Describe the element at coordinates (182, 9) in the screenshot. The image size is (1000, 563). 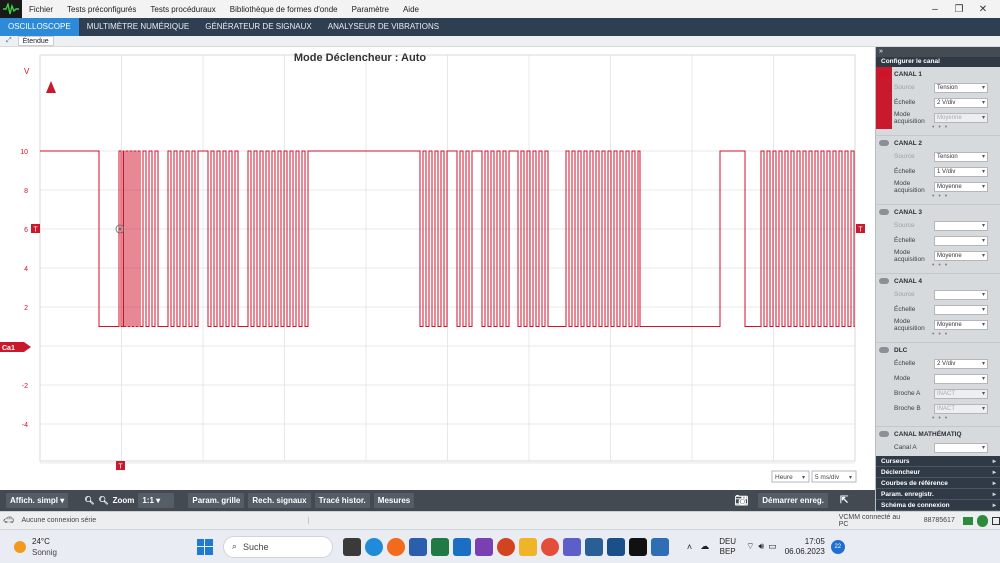
I see `menu-tests-proceduraux: Tests procéduraux` at that location.